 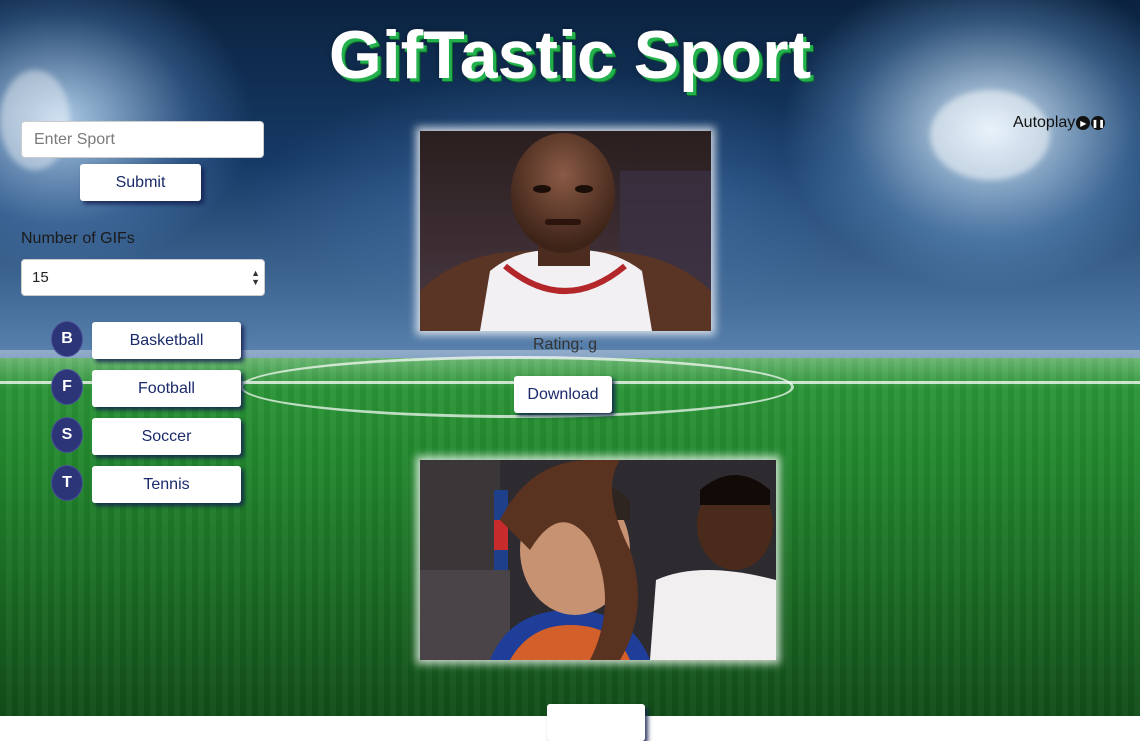 What do you see at coordinates (40, 277) in the screenshot?
I see `gif-count-value: 15` at bounding box center [40, 277].